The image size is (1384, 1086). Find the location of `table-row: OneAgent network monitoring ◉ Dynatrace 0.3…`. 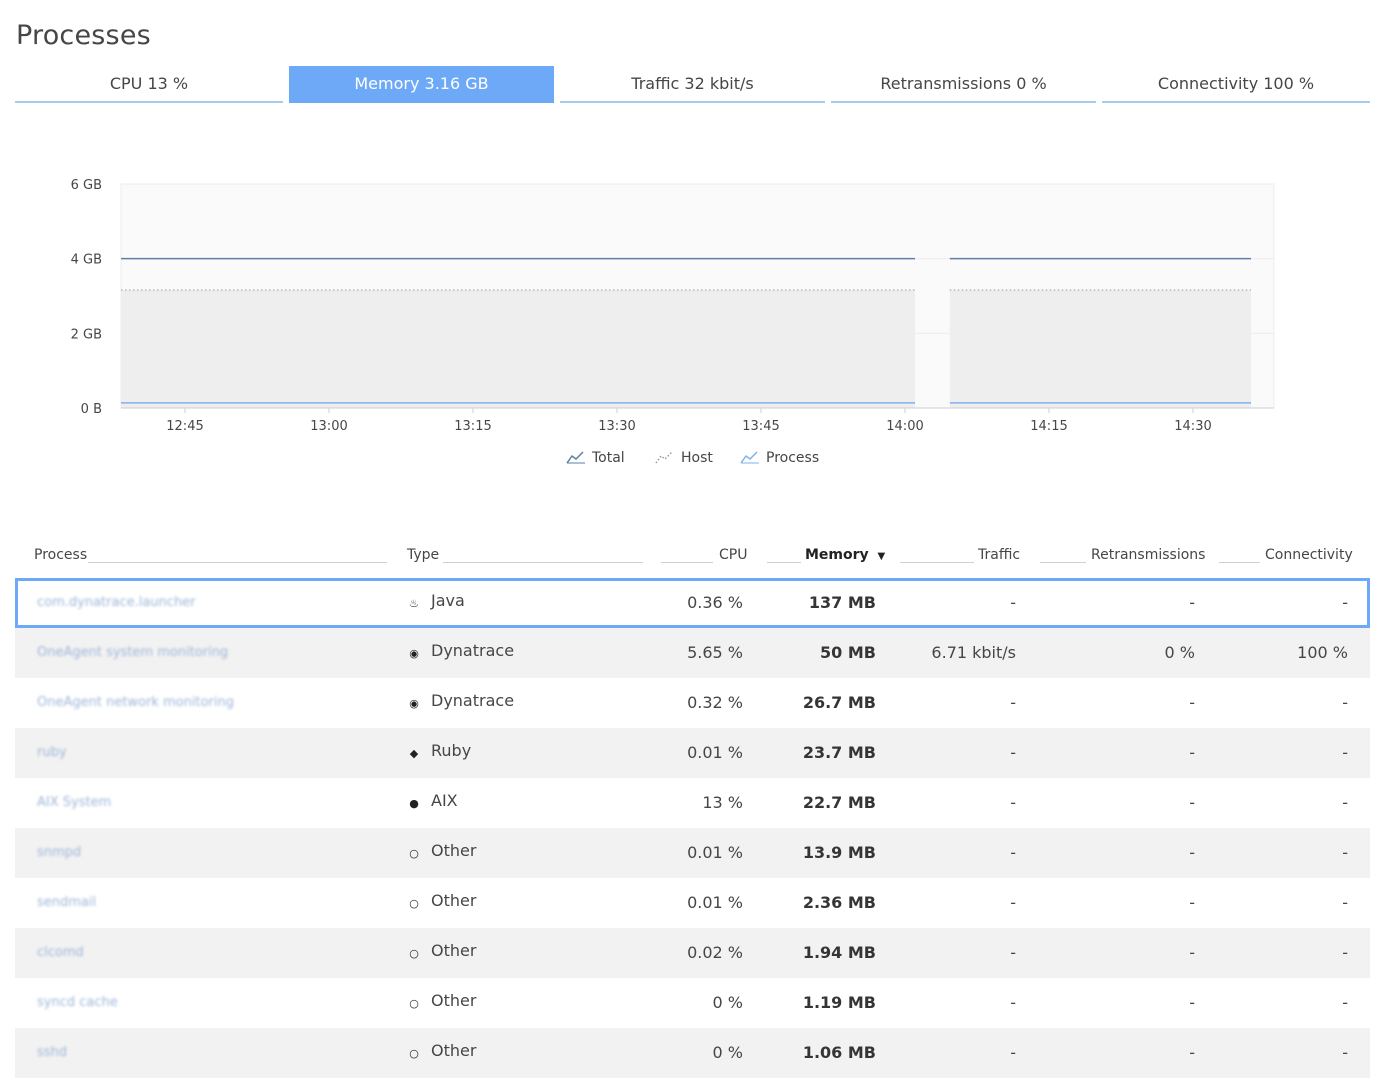

table-row: OneAgent network monitoring ◉ Dynatrace 0.3… is located at coordinates (692, 703).